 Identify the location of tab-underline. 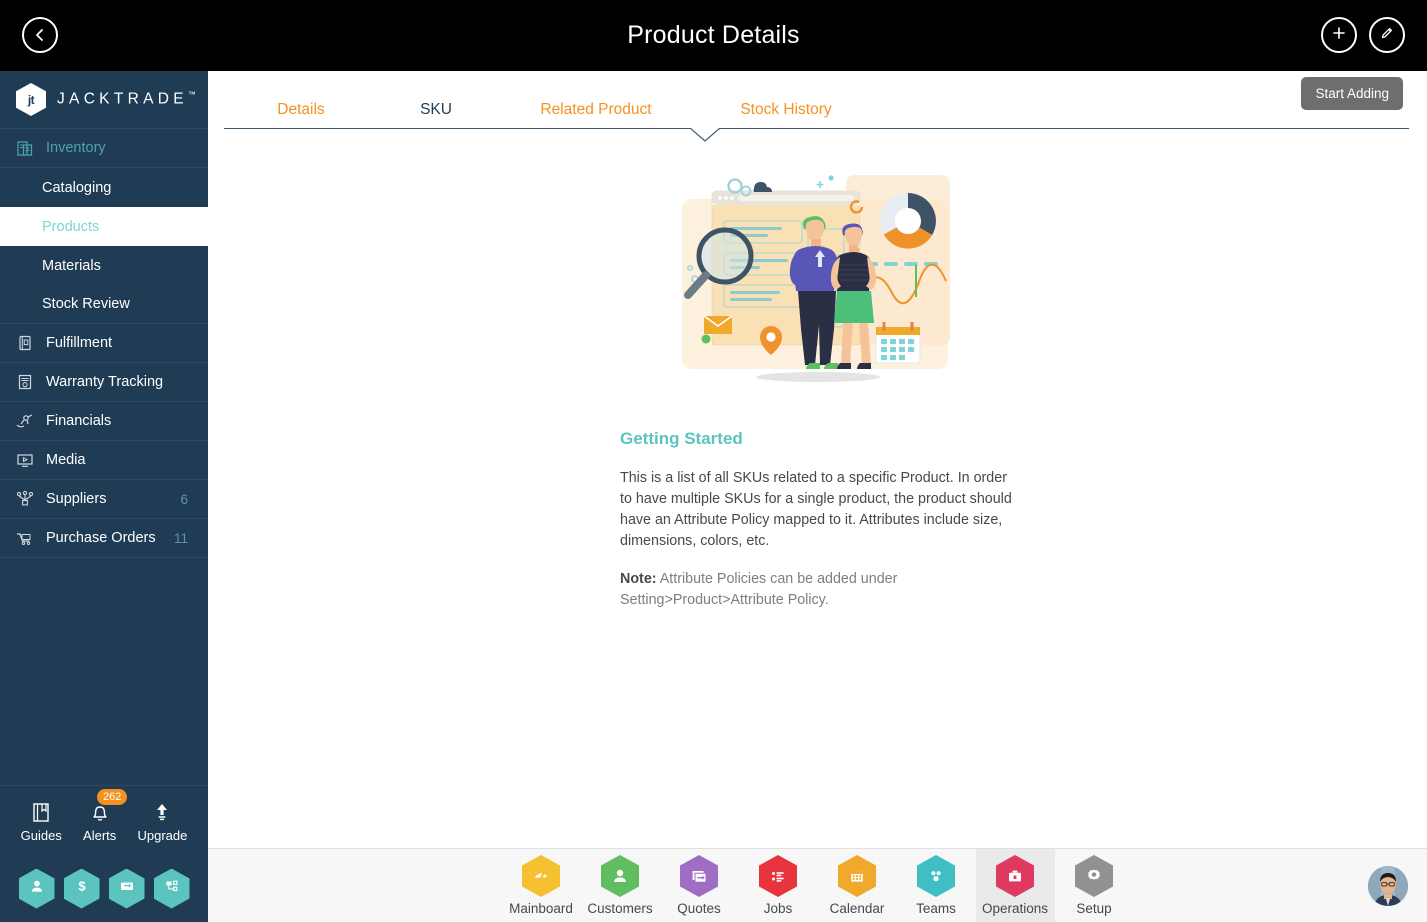
(816, 128).